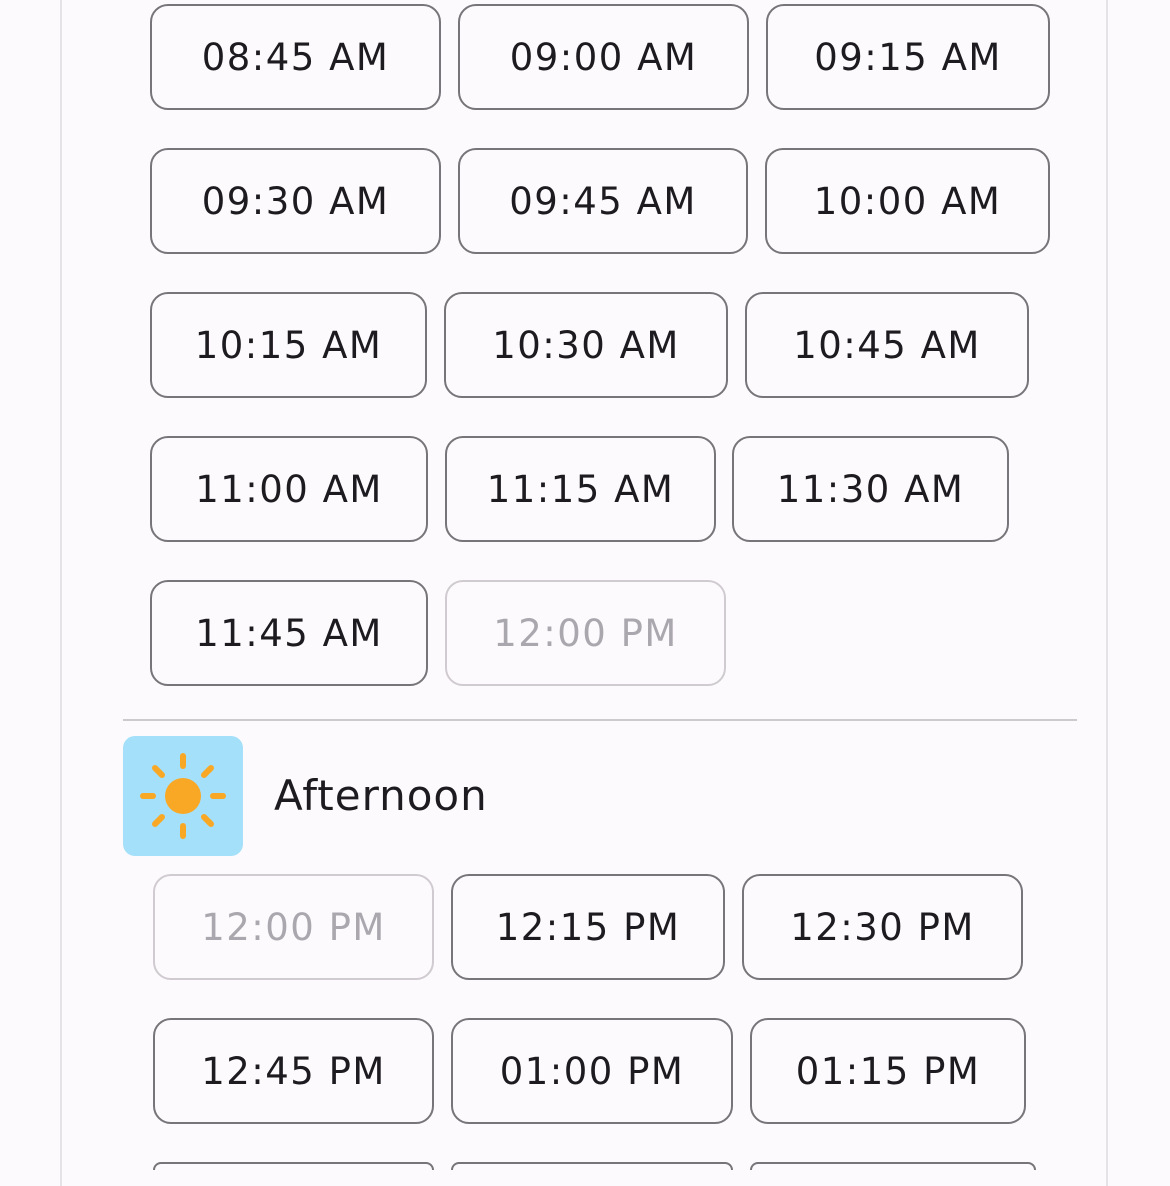 Image resolution: width=1170 pixels, height=1186 pixels. What do you see at coordinates (888, 1071) in the screenshot?
I see `time-slot: 01:15 PM` at bounding box center [888, 1071].